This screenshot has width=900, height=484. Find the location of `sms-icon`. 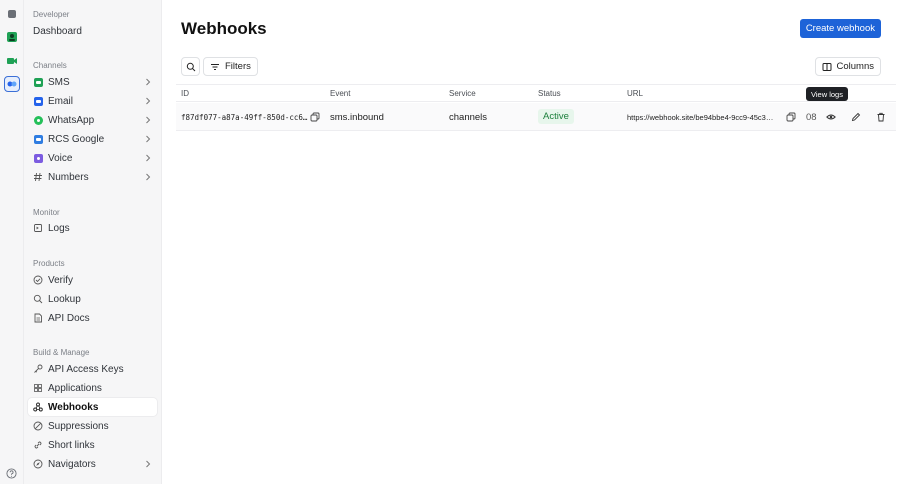

sms-icon is located at coordinates (38, 82).